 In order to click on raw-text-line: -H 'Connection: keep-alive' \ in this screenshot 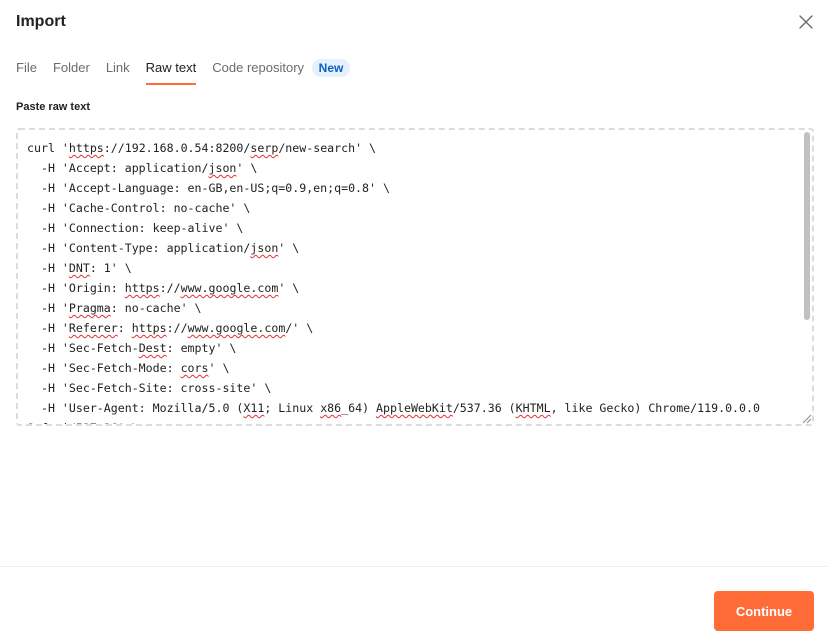, I will do `click(135, 228)`.